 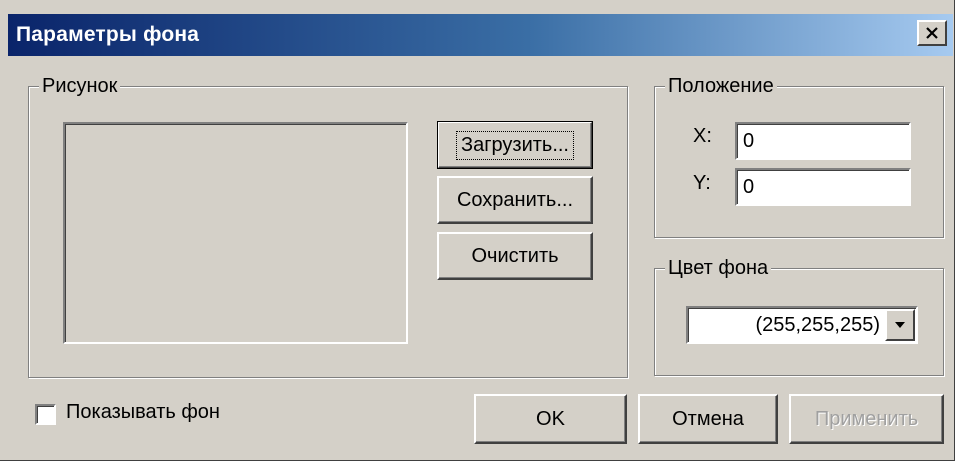 What do you see at coordinates (702, 183) in the screenshot?
I see `y-label: Y:` at bounding box center [702, 183].